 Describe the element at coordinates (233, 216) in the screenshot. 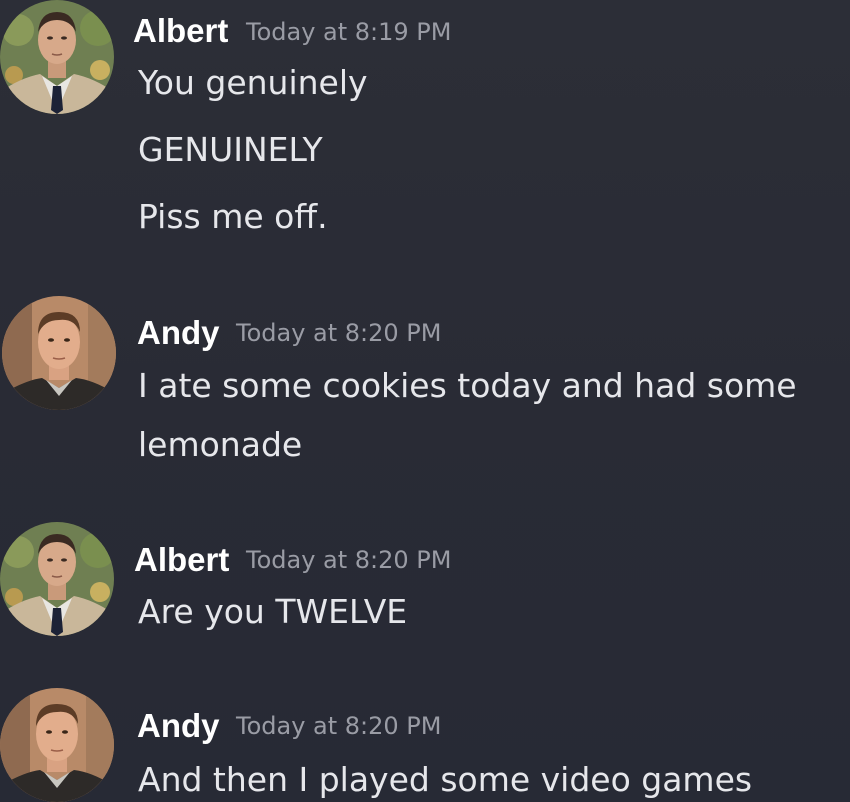

I see `message-text: Piss me off.` at that location.